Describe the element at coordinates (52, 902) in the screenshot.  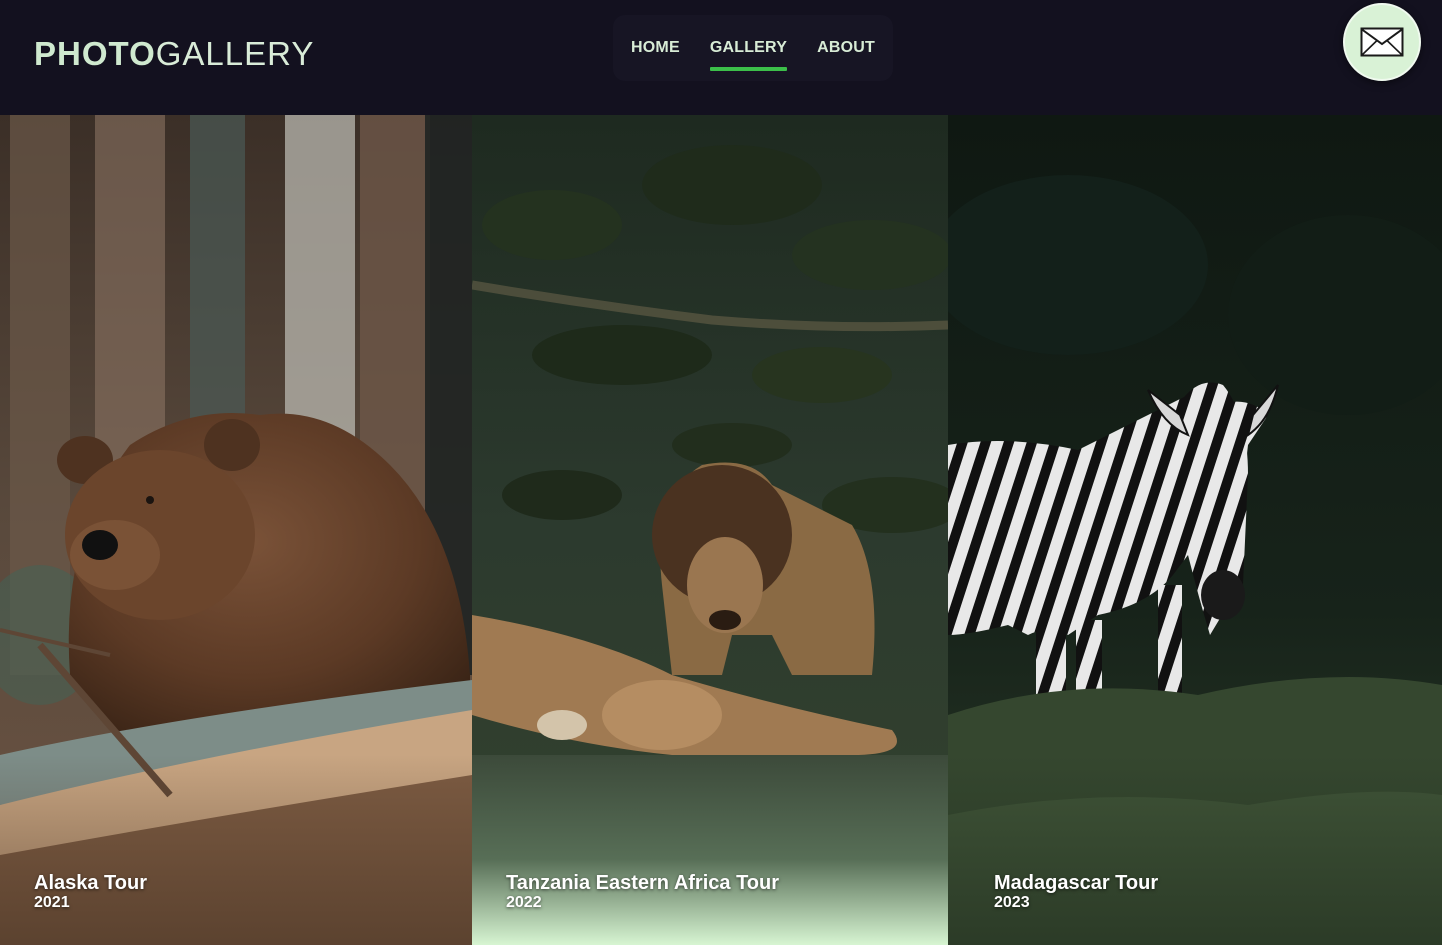
I see `card-year: 2021` at that location.